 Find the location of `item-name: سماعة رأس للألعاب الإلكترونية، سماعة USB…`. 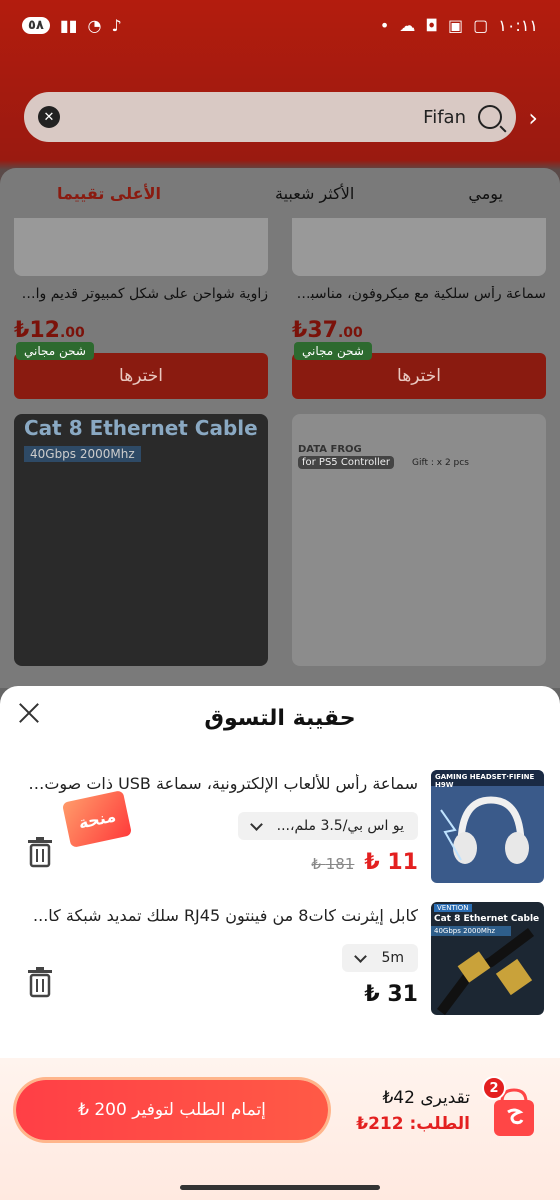

item-name: سماعة رأس للألعاب الإلكترونية، سماعة USB… is located at coordinates (223, 783).